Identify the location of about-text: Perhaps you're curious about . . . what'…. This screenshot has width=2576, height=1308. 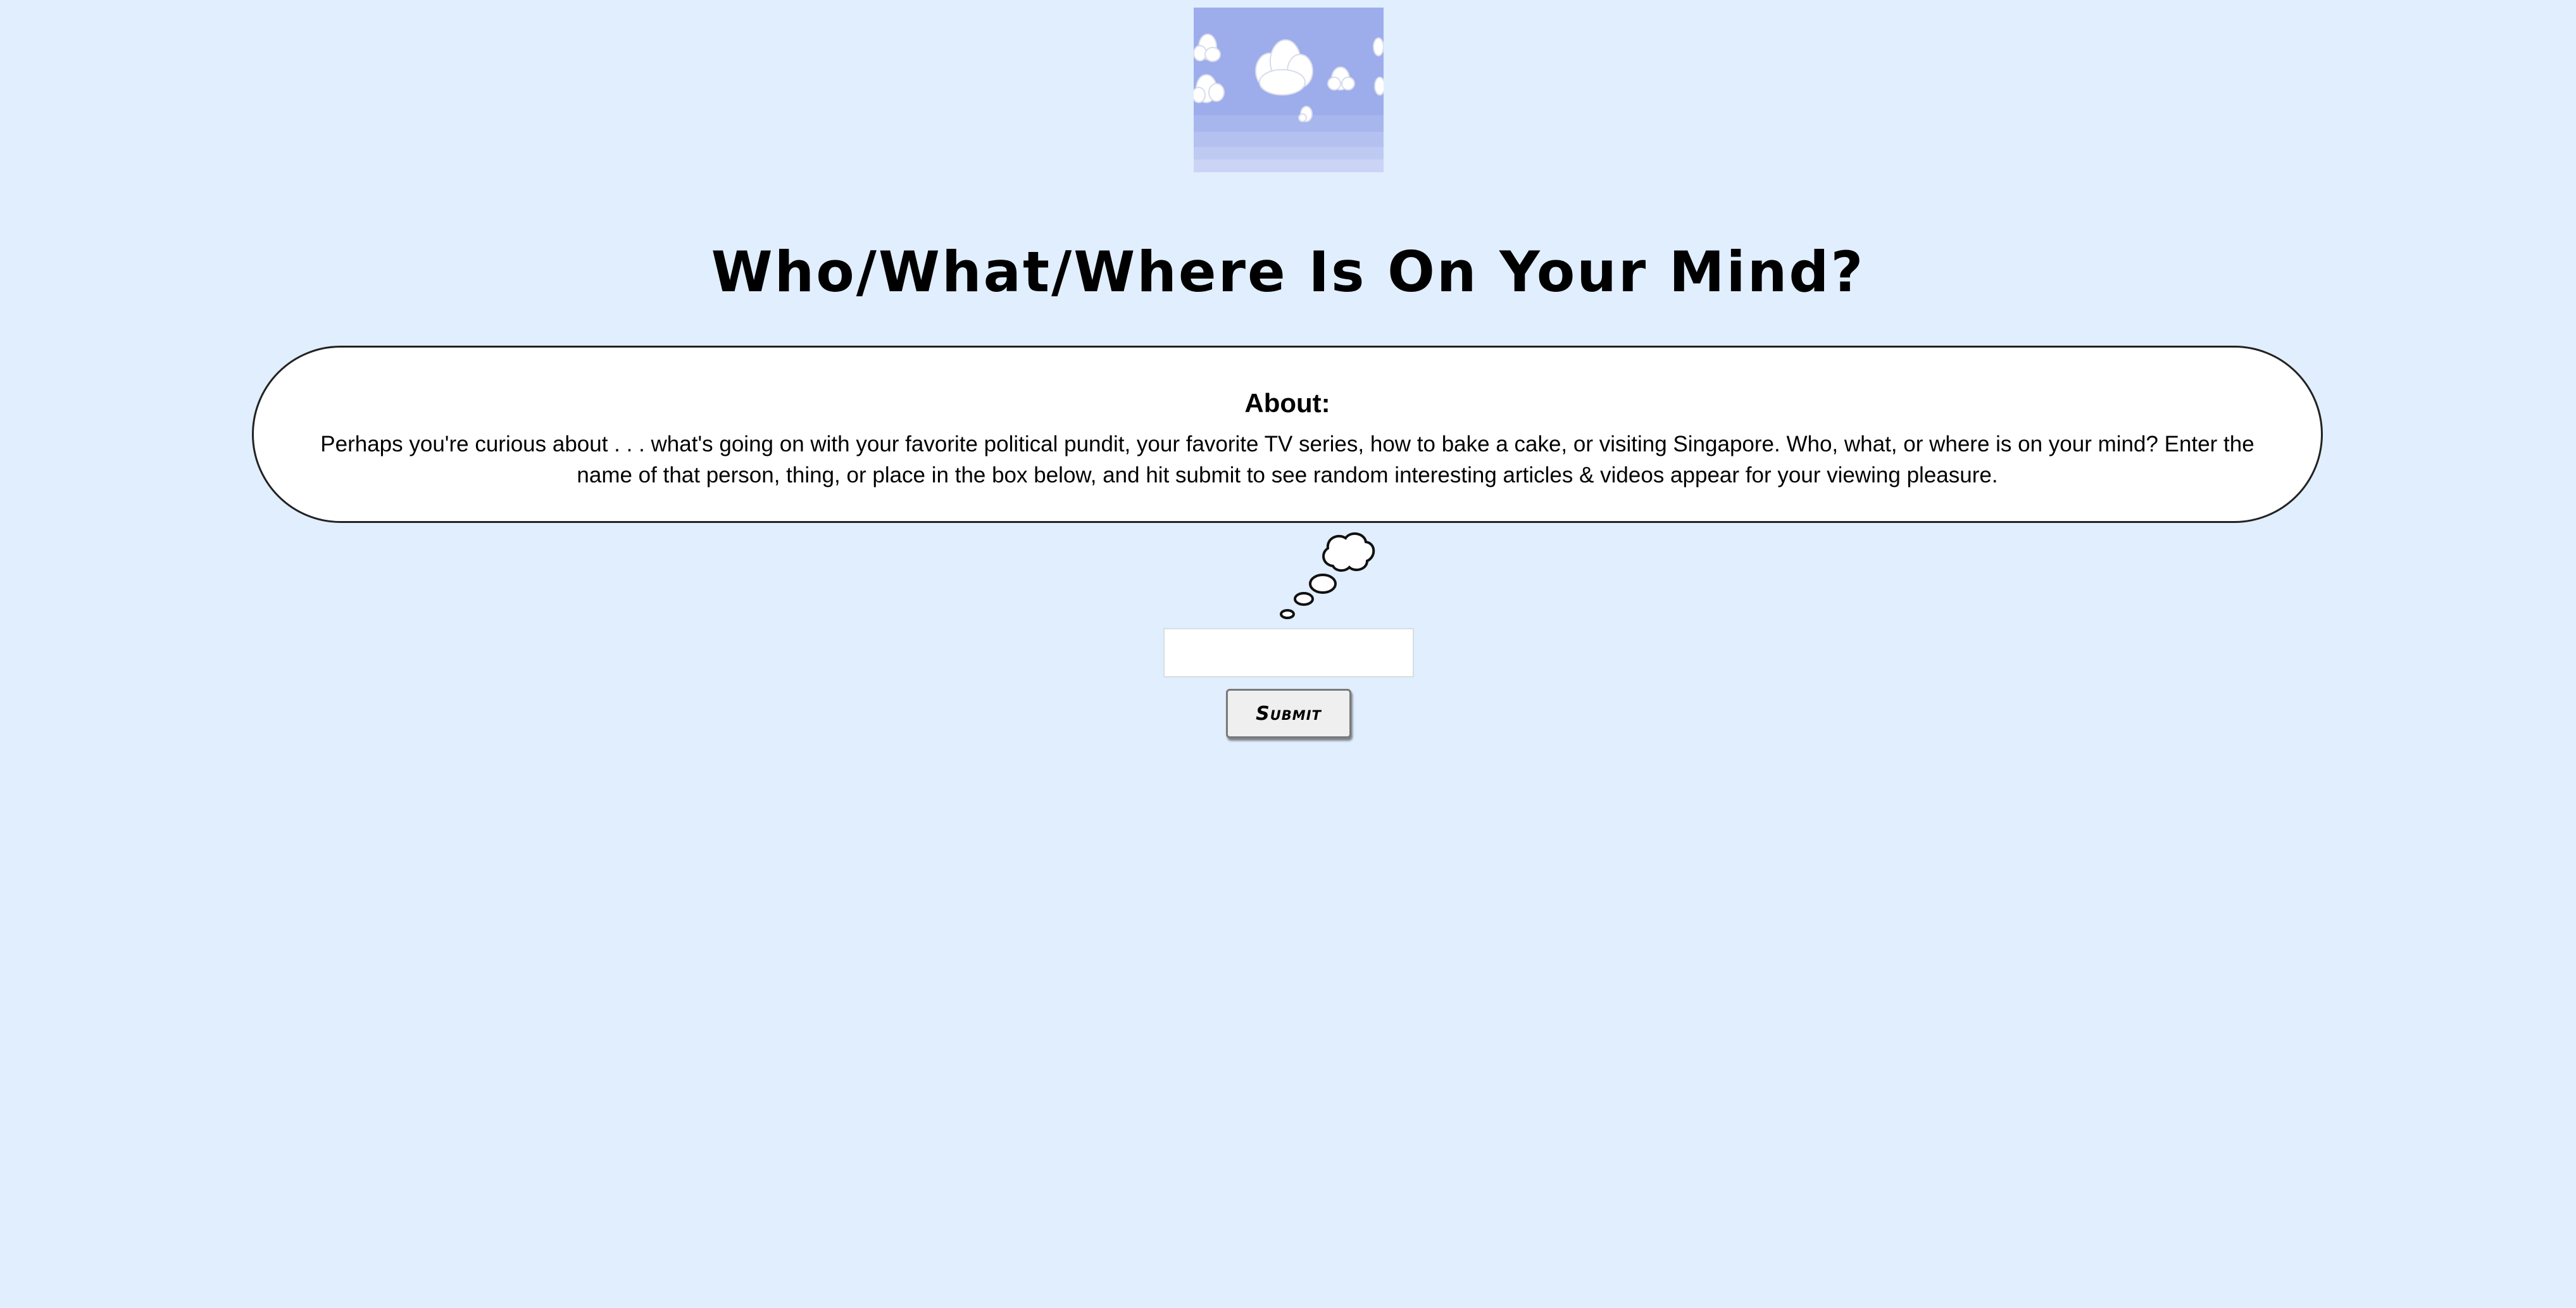
(1287, 459).